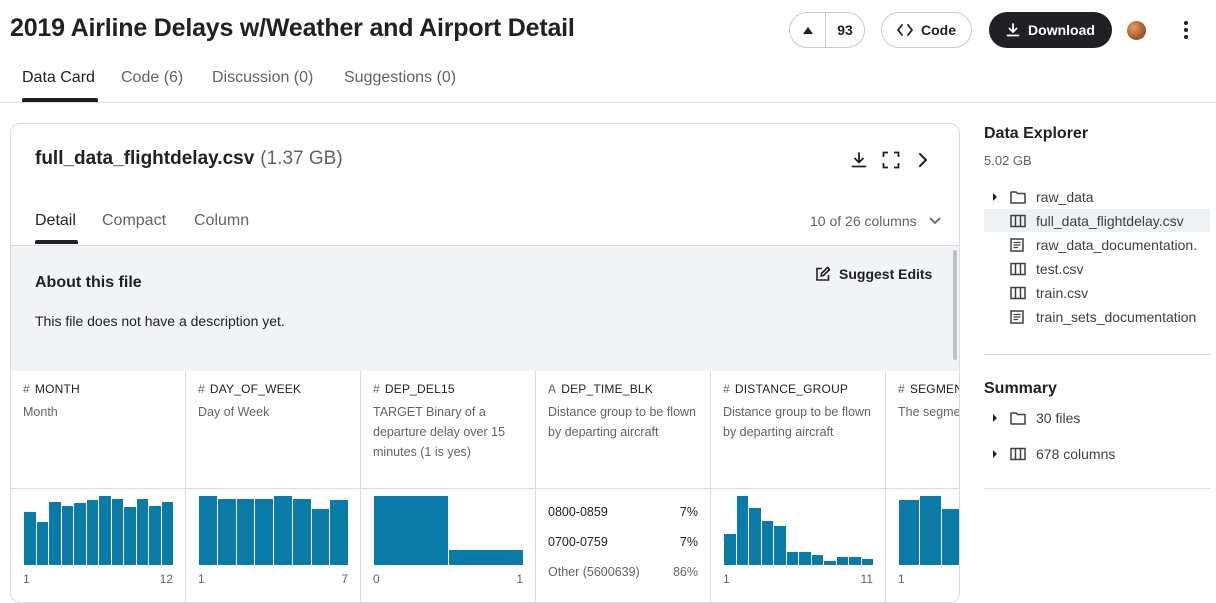 This screenshot has width=1216, height=603. Describe the element at coordinates (56, 242) in the screenshot. I see `active-subtab-indicator` at that location.